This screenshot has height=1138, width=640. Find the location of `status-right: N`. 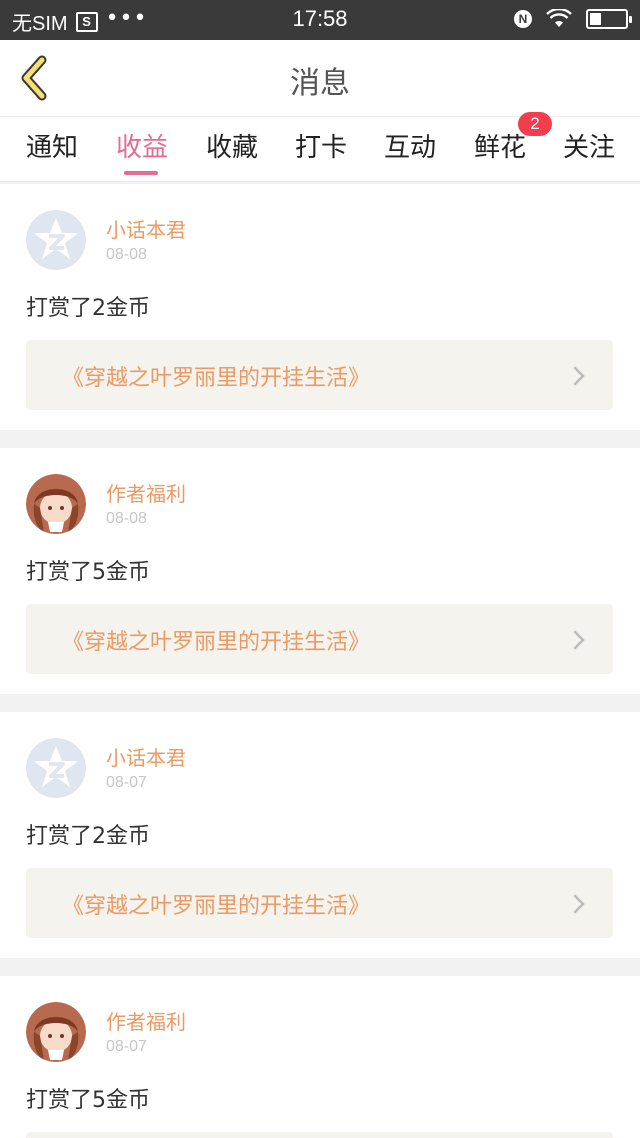

status-right: N is located at coordinates (573, 19).